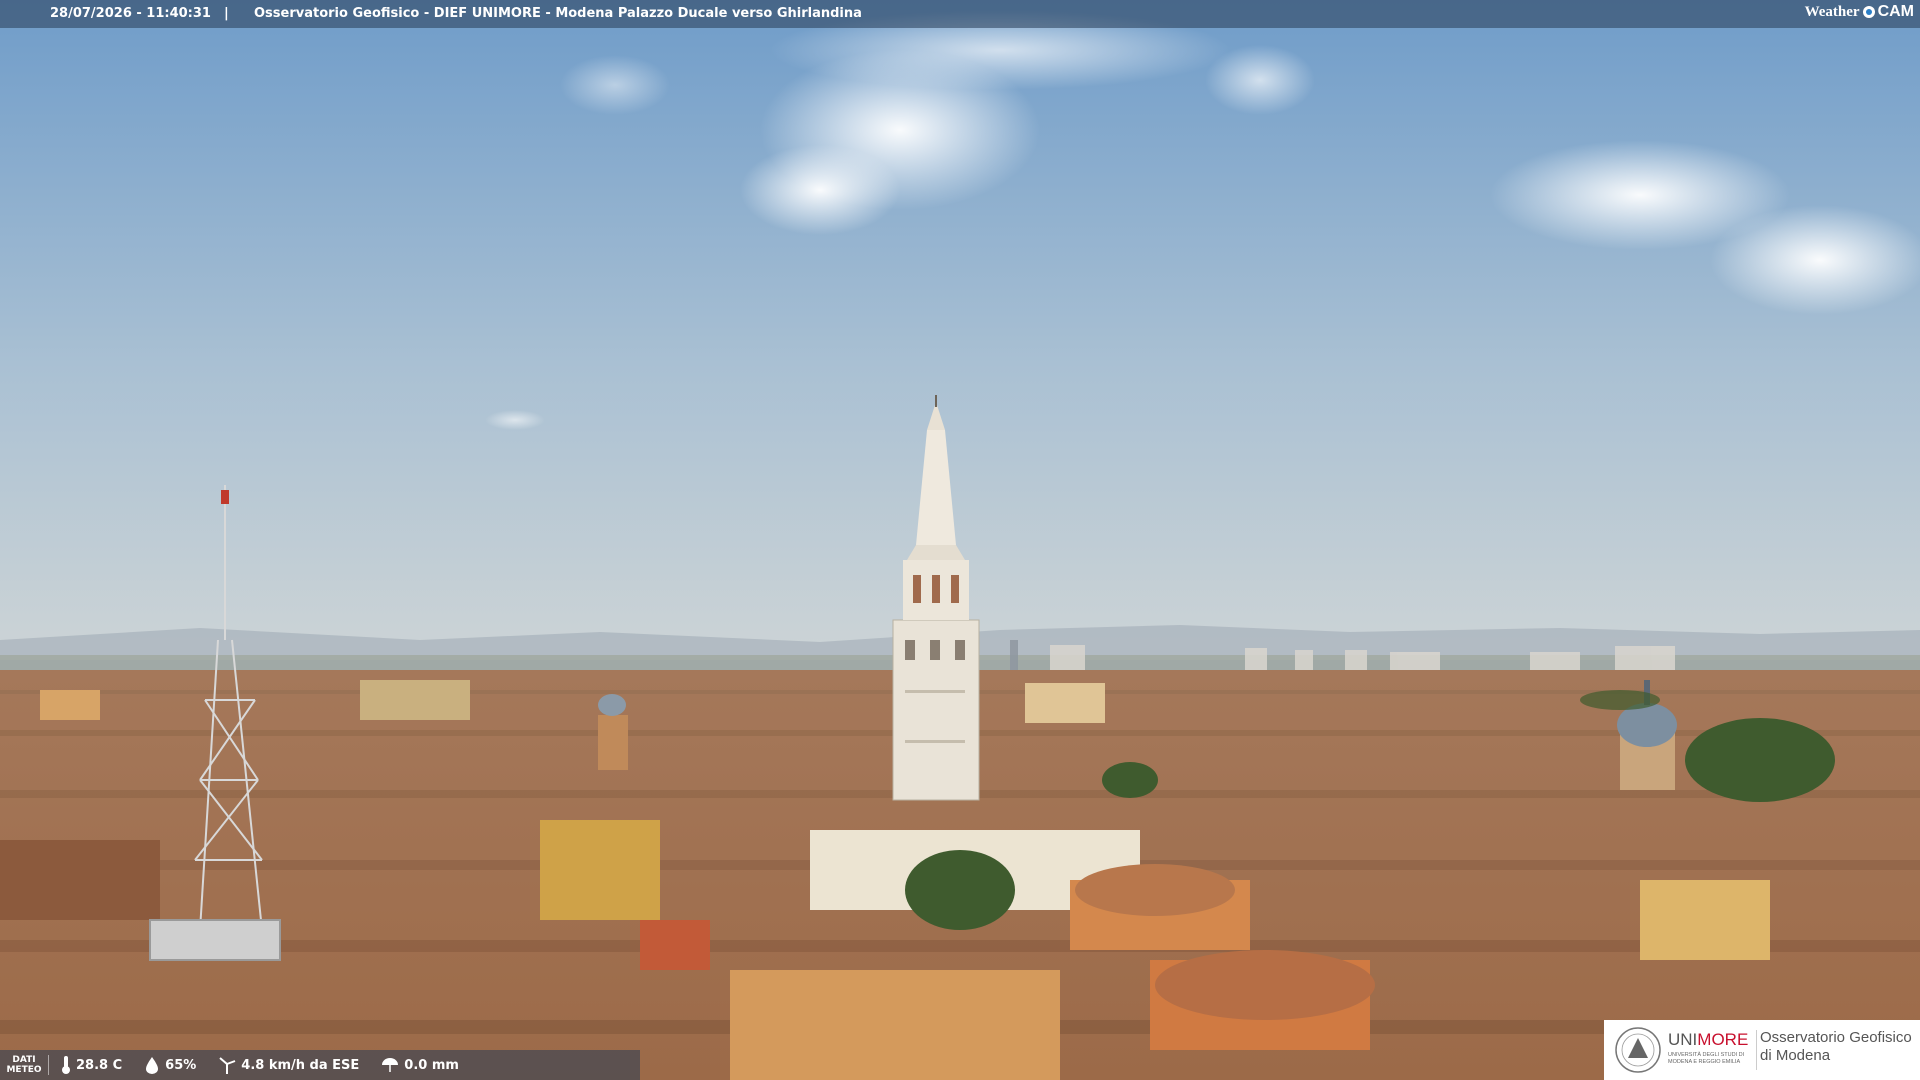 The image size is (1920, 1080). I want to click on unimore-seal-icon, so click(1638, 1050).